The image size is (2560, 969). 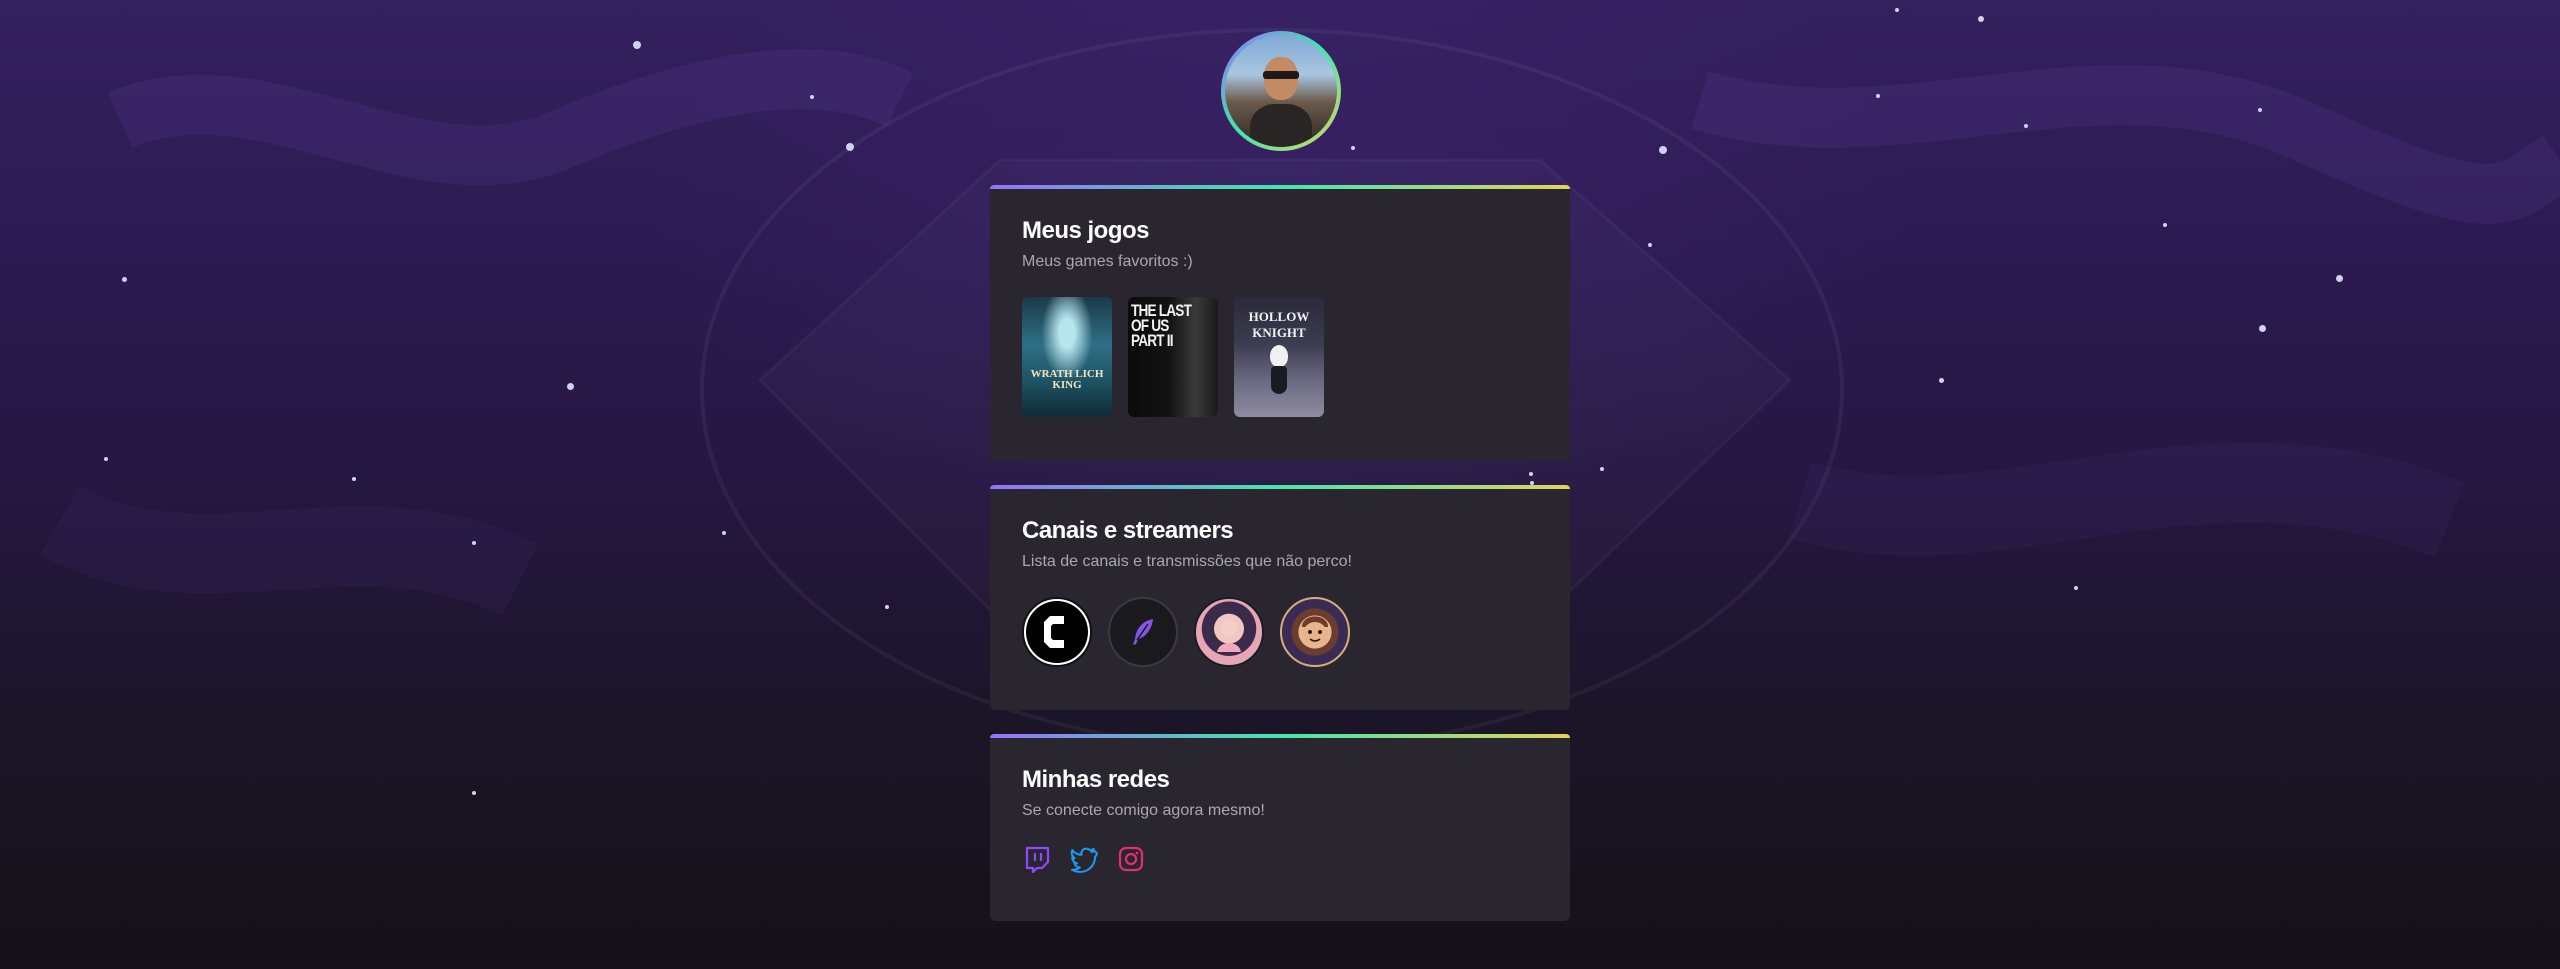 What do you see at coordinates (1096, 779) in the screenshot?
I see `social-title: Minhas redes` at bounding box center [1096, 779].